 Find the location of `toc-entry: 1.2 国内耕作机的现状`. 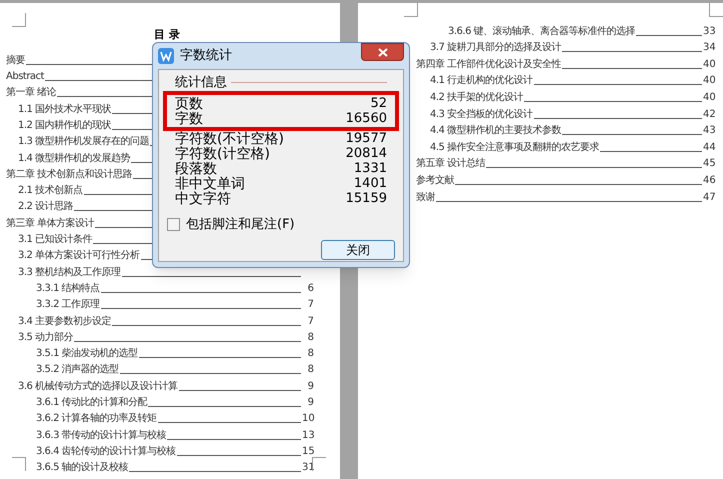

toc-entry: 1.2 国内耕作机的现状 is located at coordinates (65, 125).